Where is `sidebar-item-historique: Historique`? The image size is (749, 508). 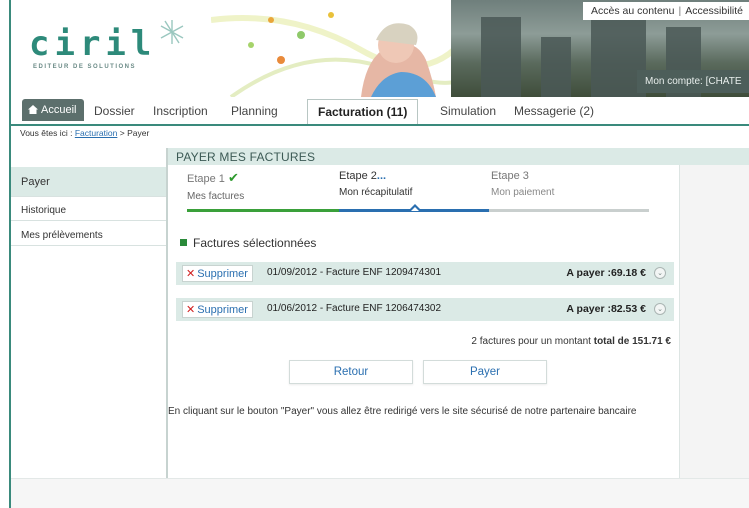
sidebar-item-historique: Historique is located at coordinates (89, 210).